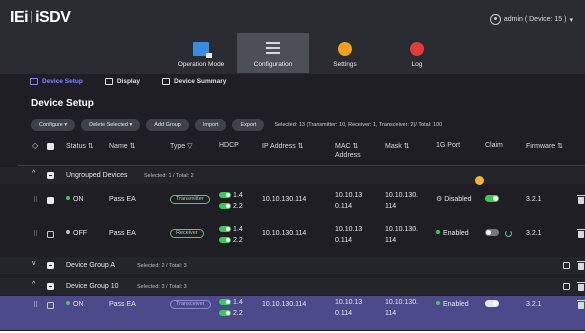 The width and height of the screenshot is (585, 333). I want to click on column-name: Name ⇅, so click(122, 146).